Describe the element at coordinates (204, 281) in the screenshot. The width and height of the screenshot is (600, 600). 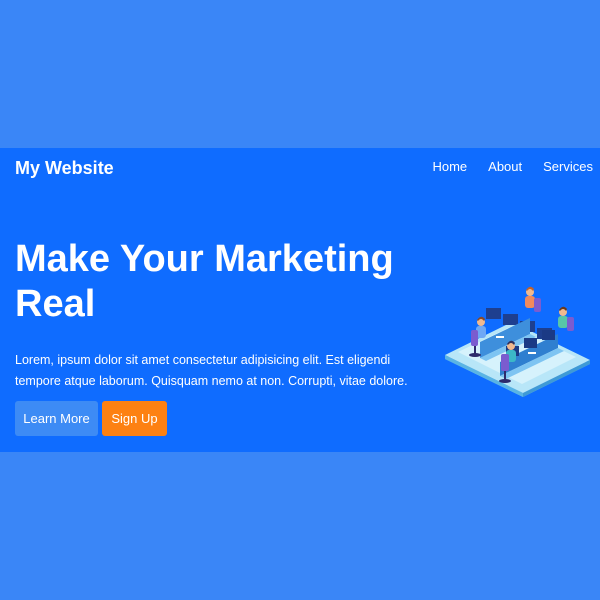
I see `hero-title: Make Your Marketing Real` at that location.